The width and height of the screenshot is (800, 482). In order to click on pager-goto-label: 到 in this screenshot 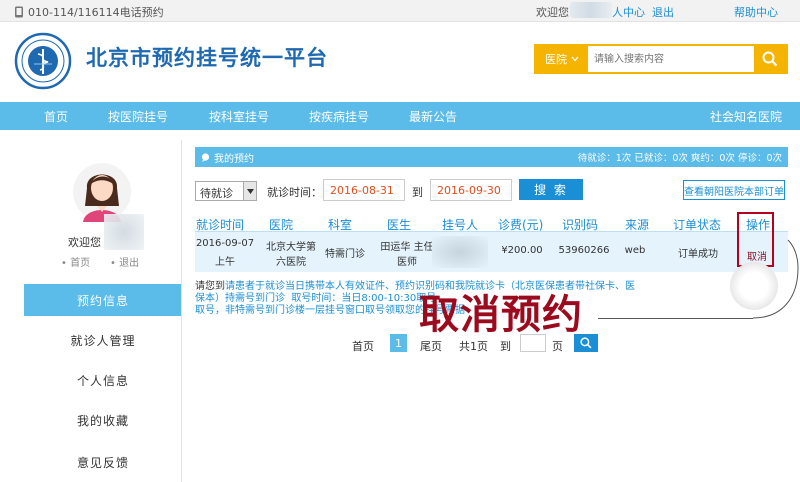, I will do `click(505, 346)`.